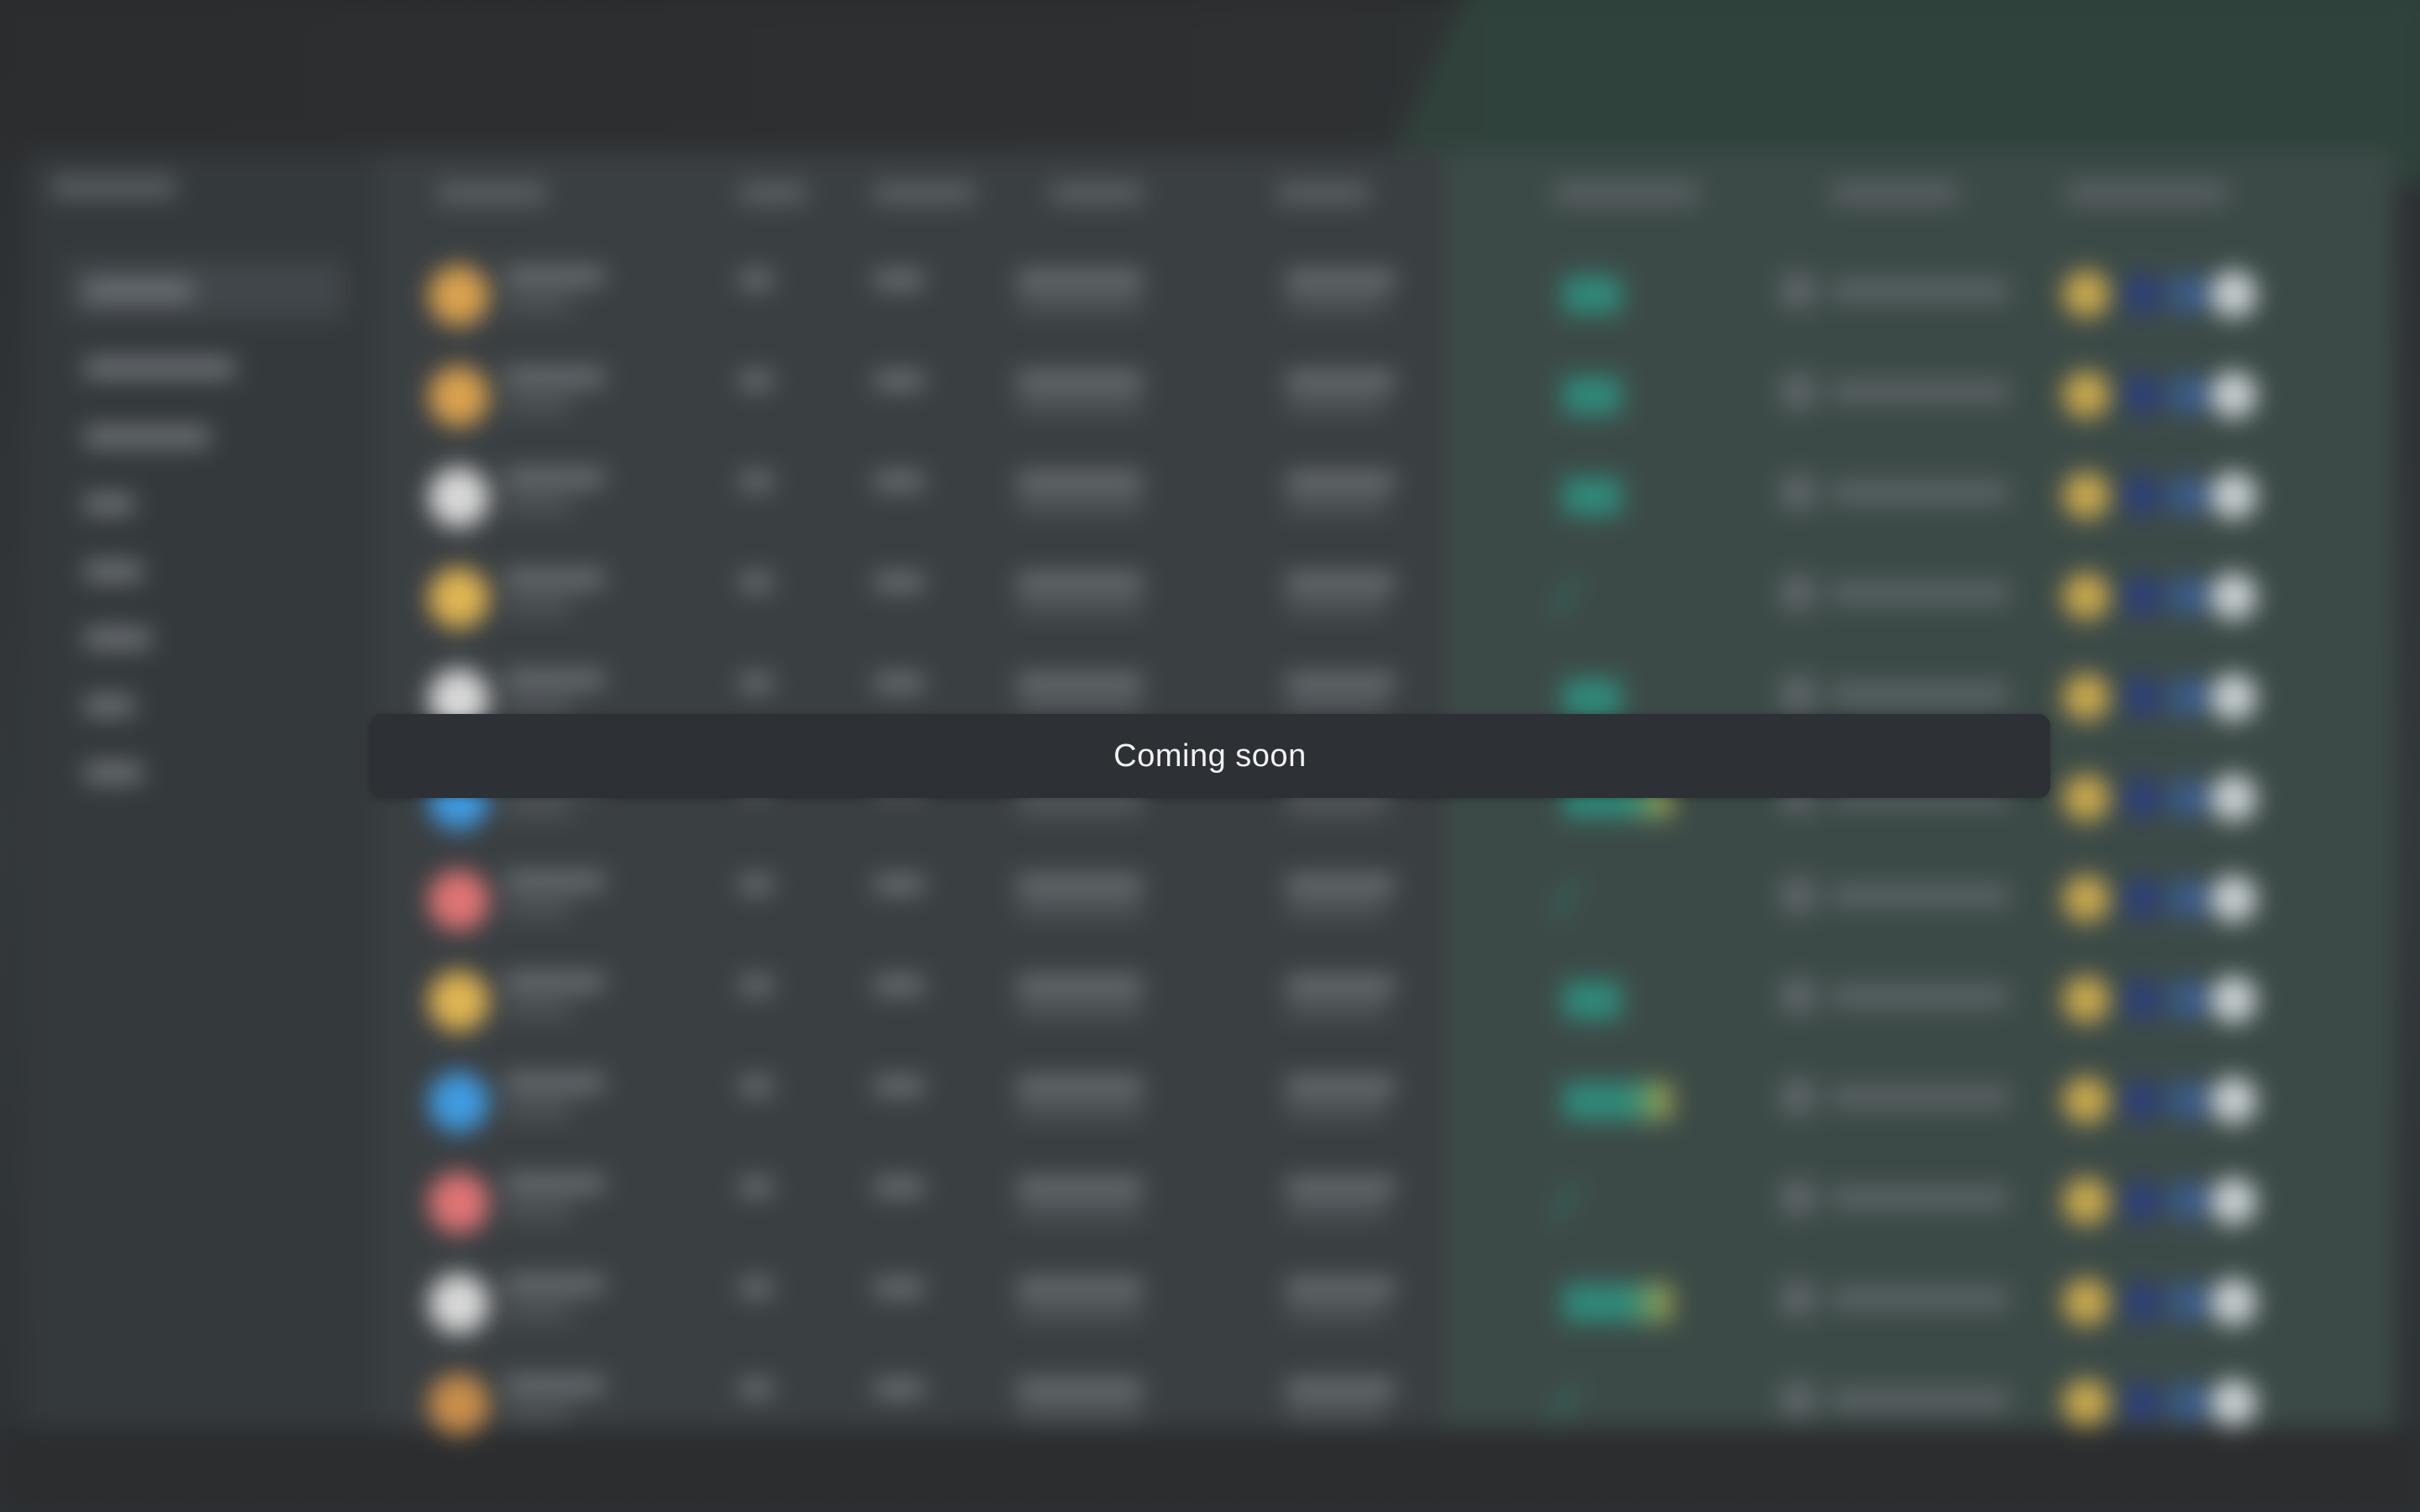 This screenshot has height=1512, width=2420. I want to click on banner-message: Coming soon, so click(1210, 756).